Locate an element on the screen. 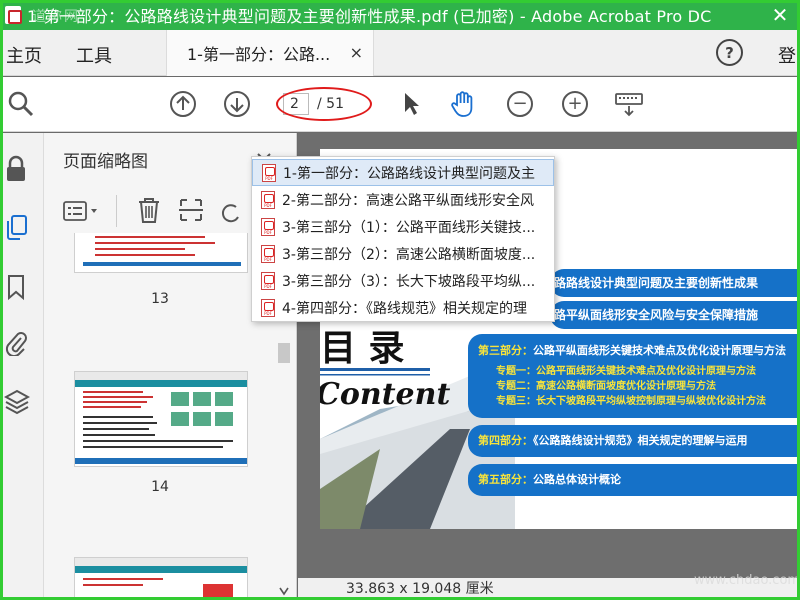 This screenshot has width=800, height=600. tab-close-icon: × is located at coordinates (356, 52).